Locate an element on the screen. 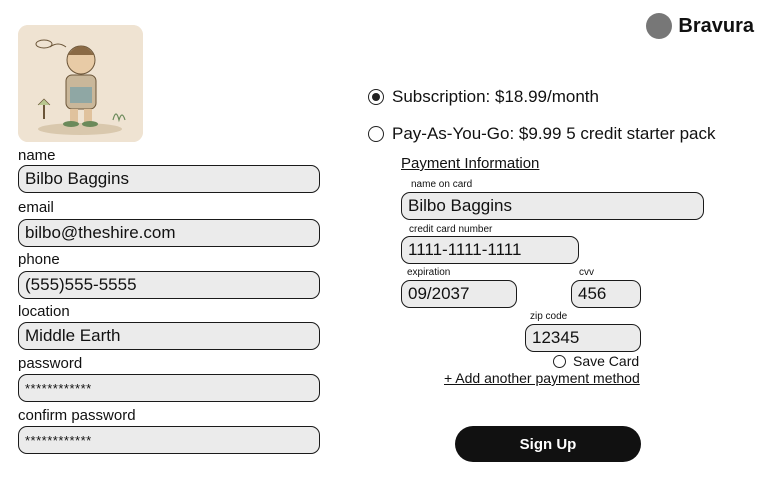  expiration-field is located at coordinates (459, 294).